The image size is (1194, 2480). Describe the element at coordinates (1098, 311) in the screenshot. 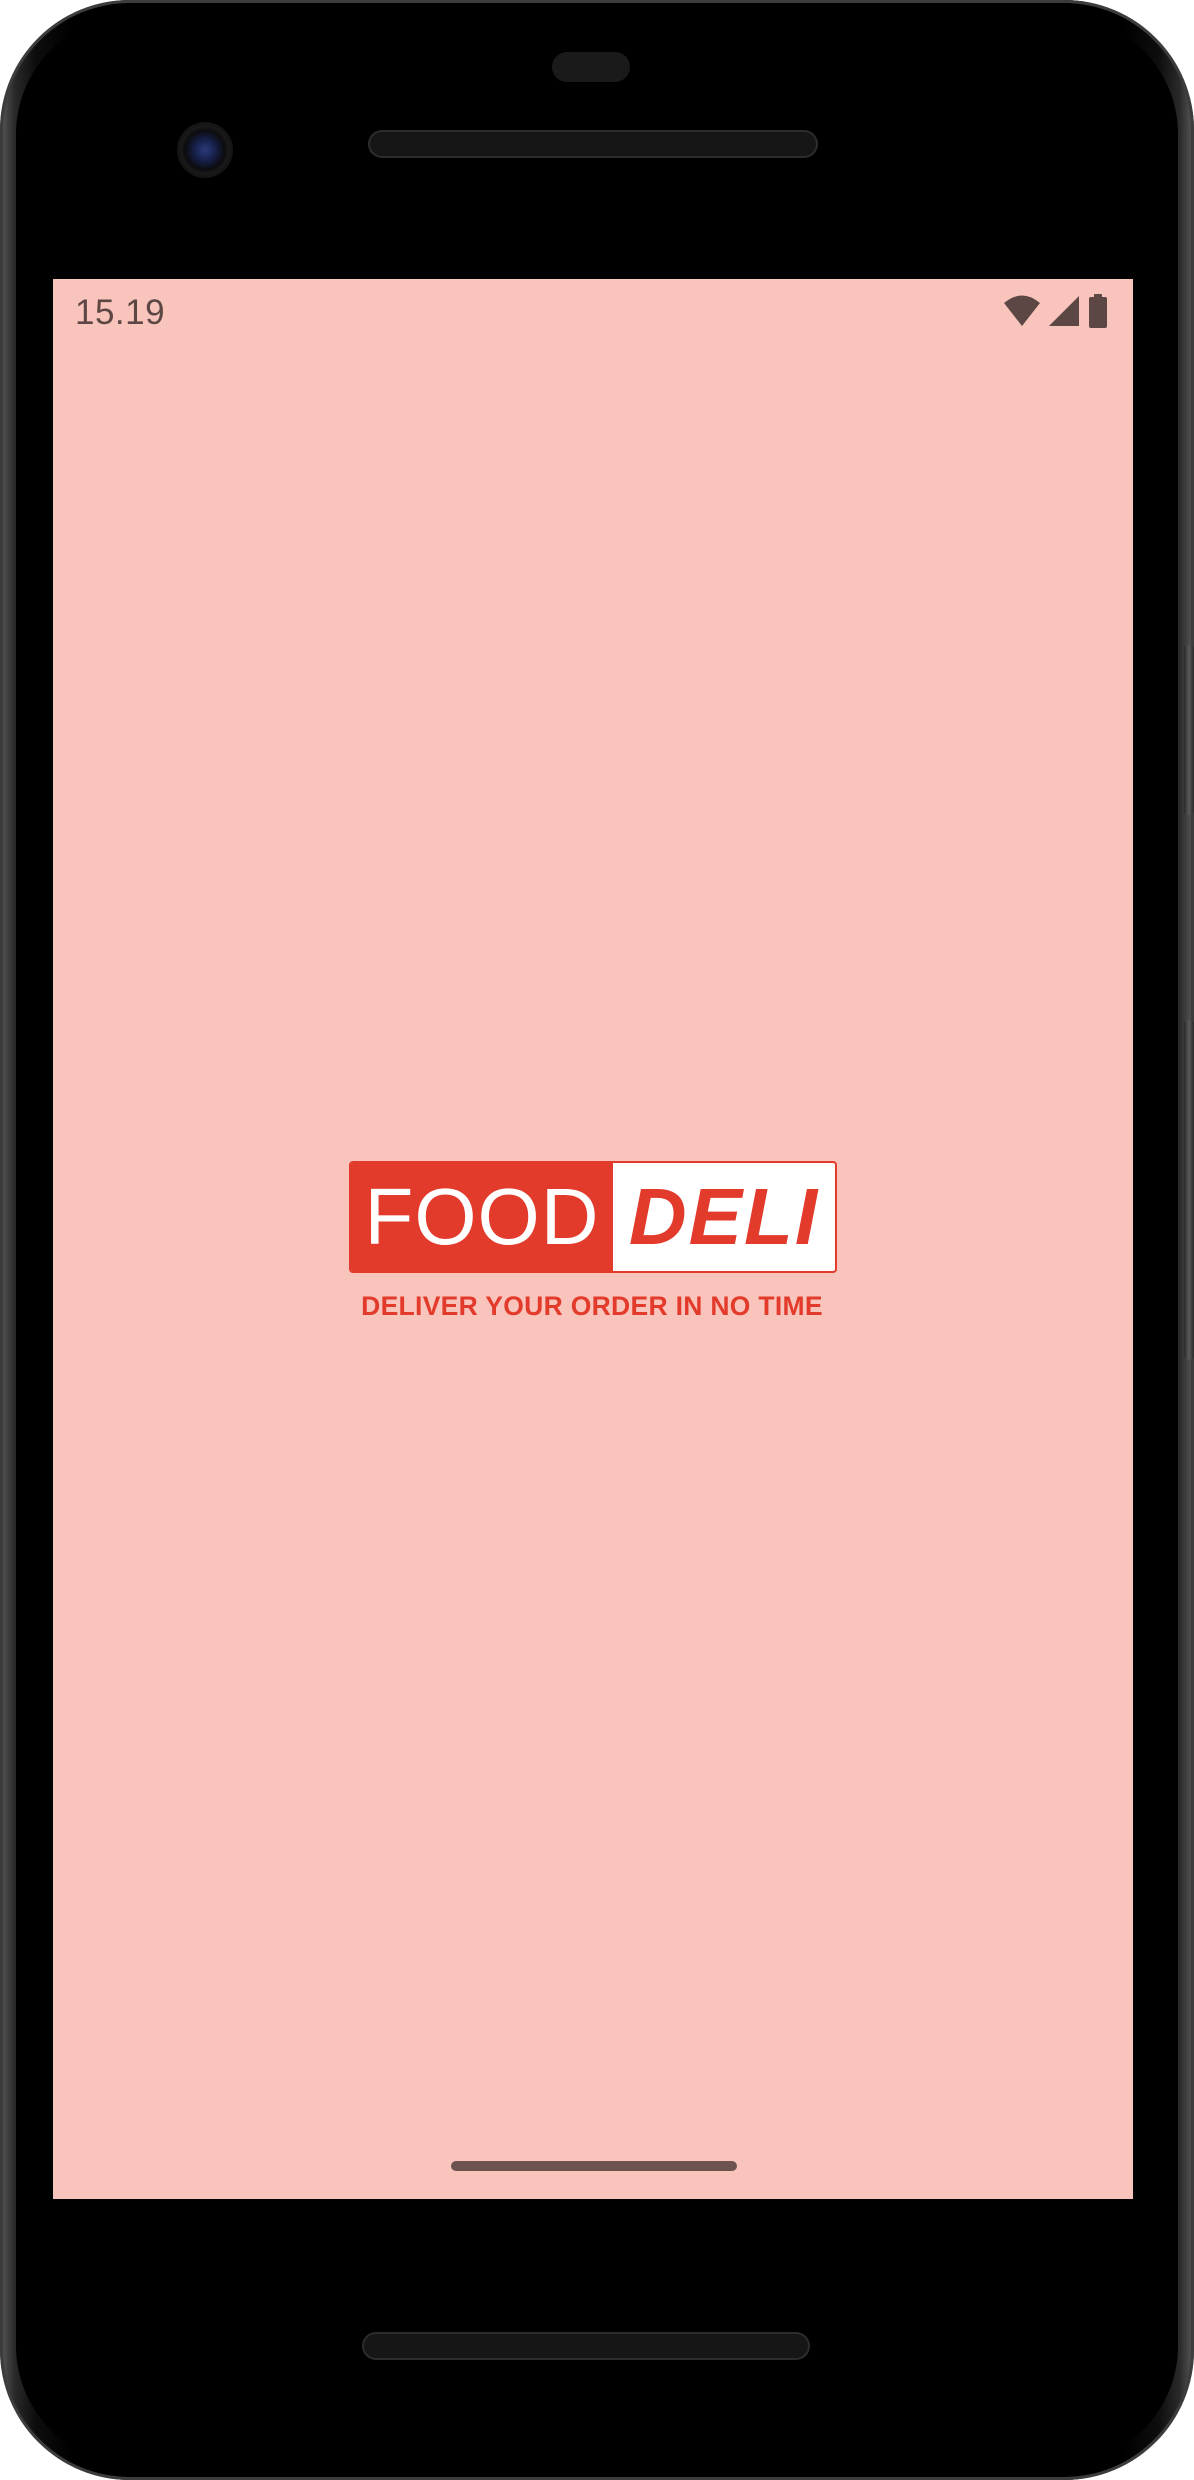

I see `battery-icon` at that location.